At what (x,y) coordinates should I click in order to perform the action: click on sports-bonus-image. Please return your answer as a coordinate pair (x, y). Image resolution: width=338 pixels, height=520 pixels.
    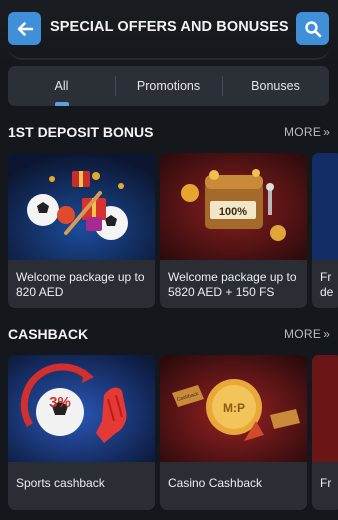
    Looking at the image, I should click on (81, 206).